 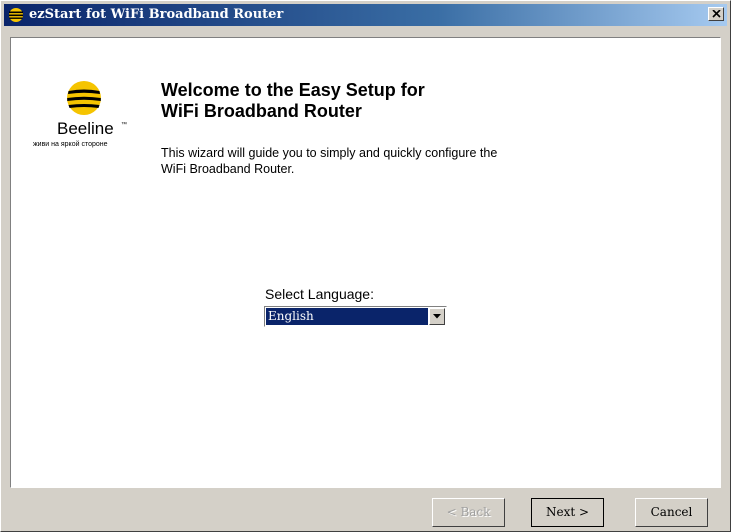 I want to click on language-dropdown-button, so click(x=437, y=316).